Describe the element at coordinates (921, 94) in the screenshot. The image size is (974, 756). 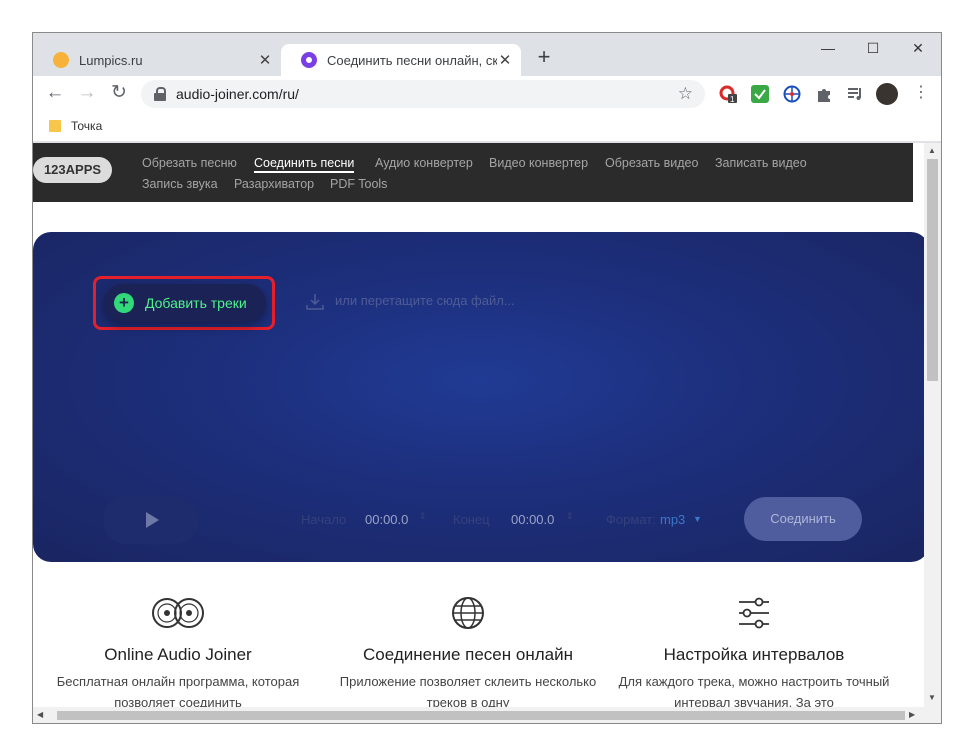
I see `menu-dots-icon: ⋮` at that location.